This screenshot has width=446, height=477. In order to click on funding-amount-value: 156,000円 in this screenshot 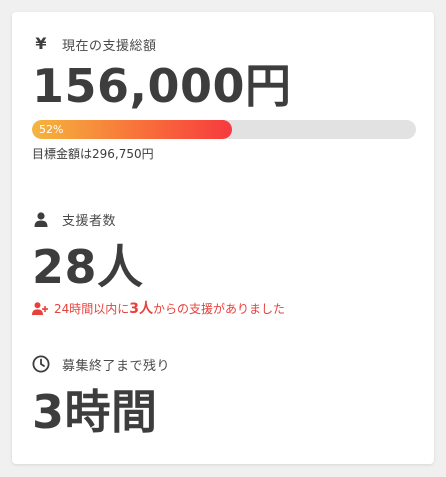, I will do `click(162, 86)`.